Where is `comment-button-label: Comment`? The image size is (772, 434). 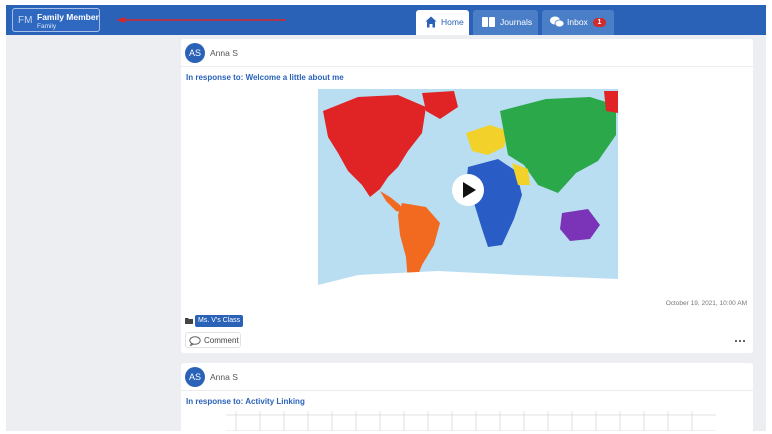 comment-button-label: Comment is located at coordinates (221, 340).